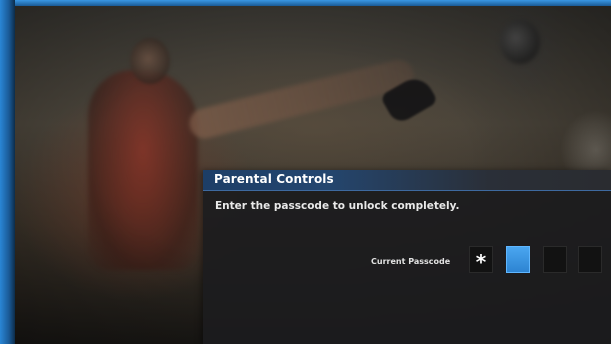  Describe the element at coordinates (7, 172) in the screenshot. I see `screen-frame-left` at that location.